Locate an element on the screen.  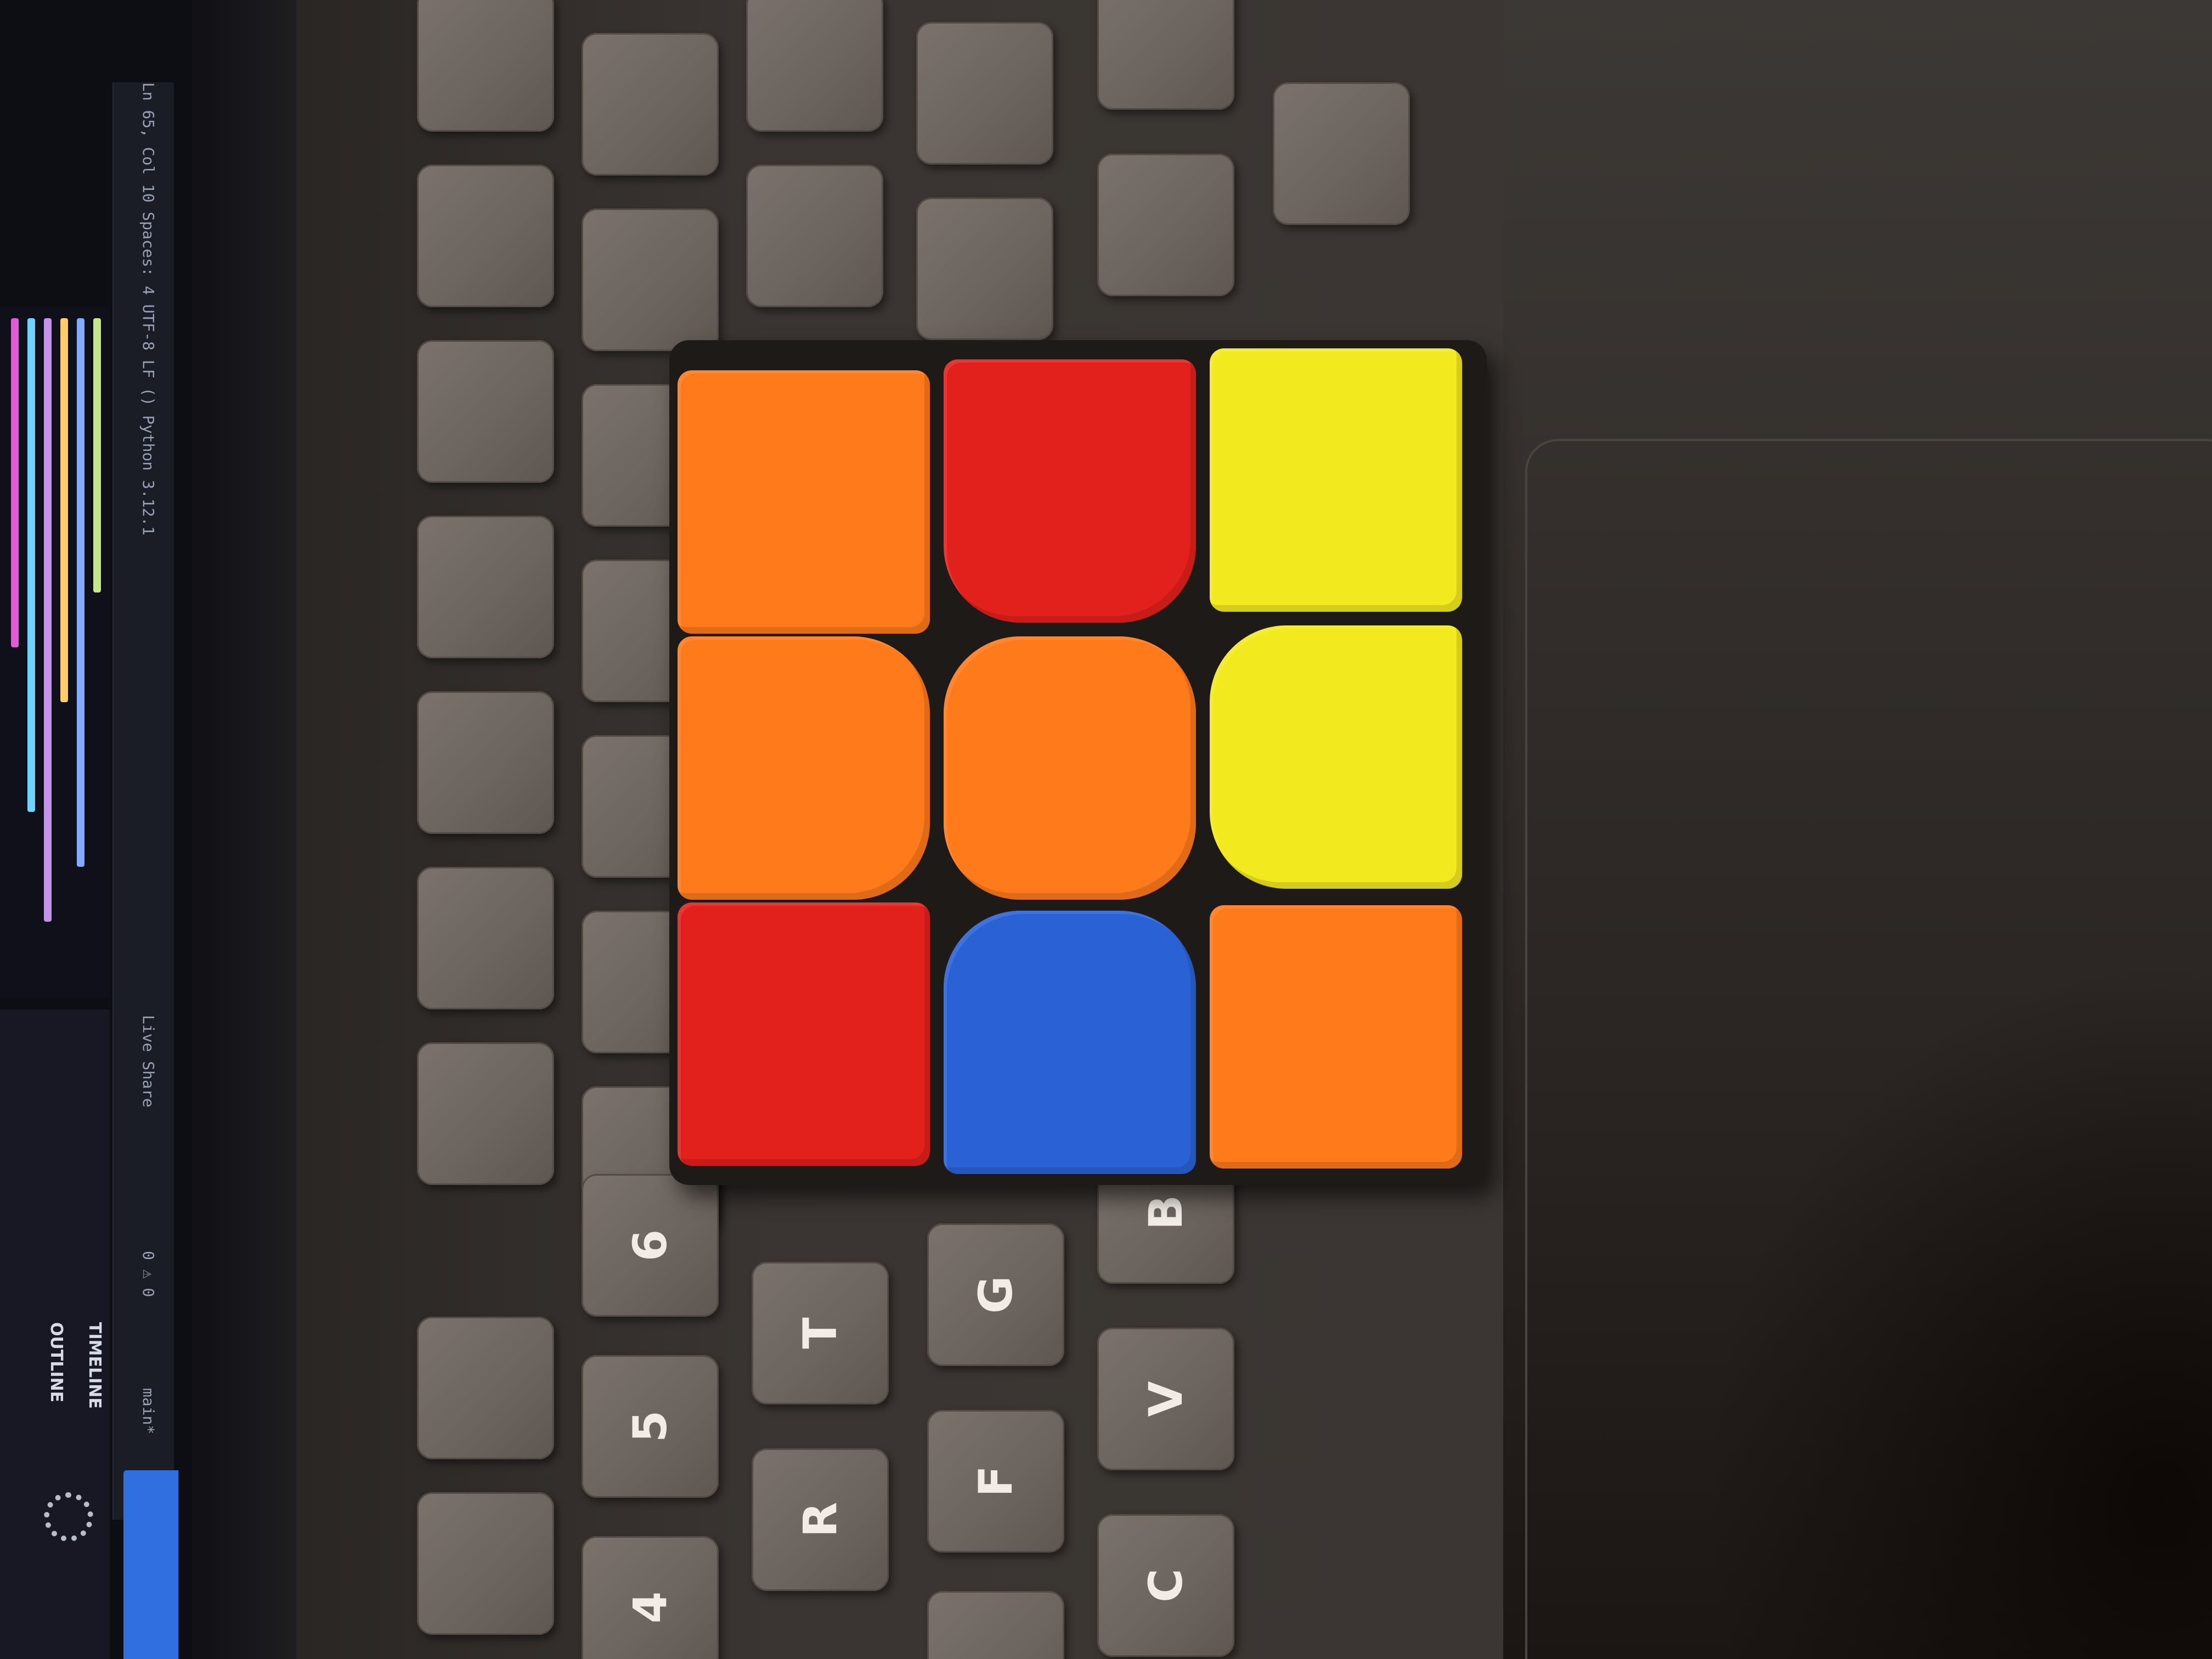
keyboard-key-t: T is located at coordinates (821, 1333).